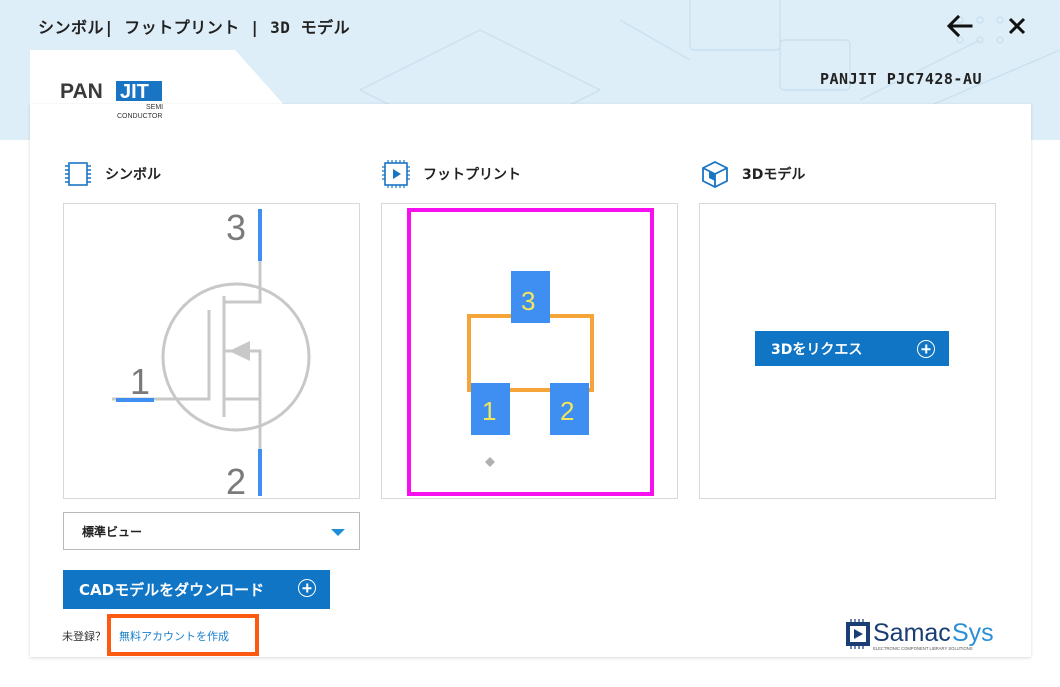  Describe the element at coordinates (81, 91) in the screenshot. I see `logo-brand-pan: PAN` at that location.